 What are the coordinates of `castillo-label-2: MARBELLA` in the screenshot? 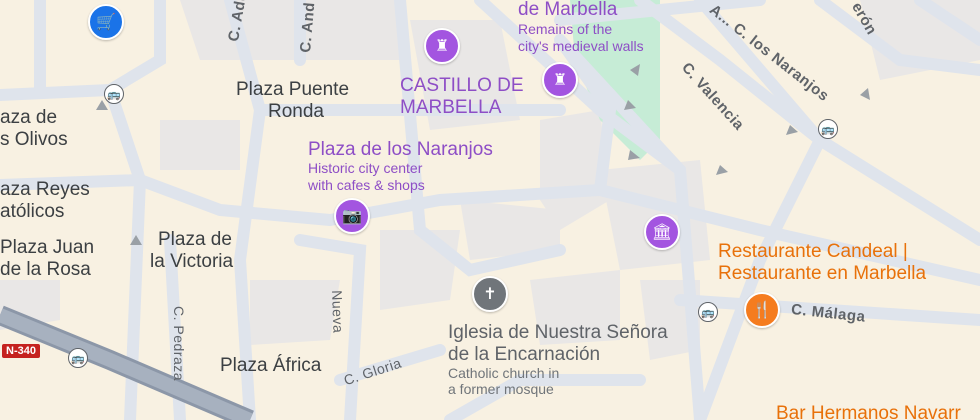 It's located at (450, 108).